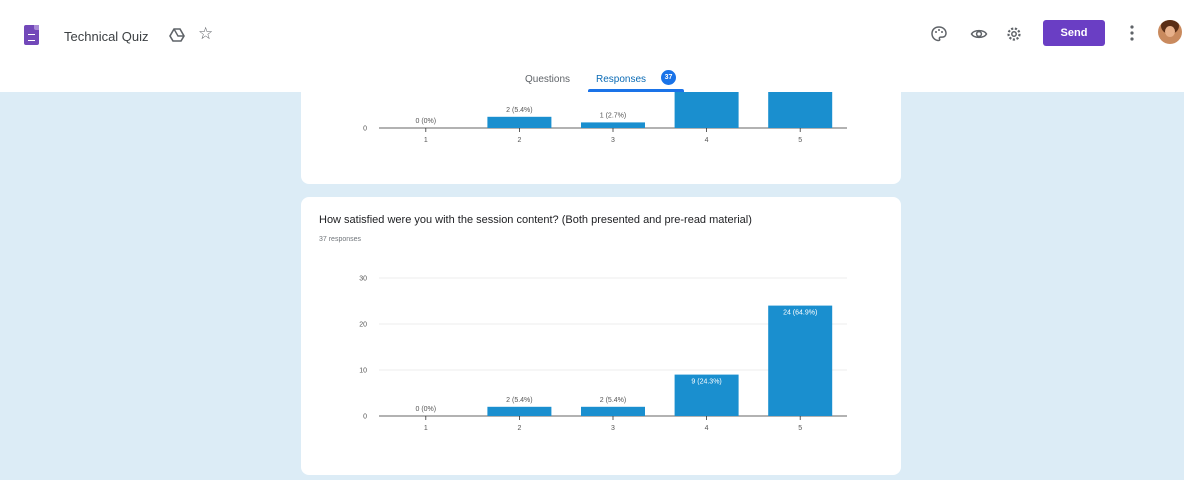 This screenshot has height=480, width=1184. Describe the element at coordinates (1074, 33) in the screenshot. I see `send-button: Send` at that location.